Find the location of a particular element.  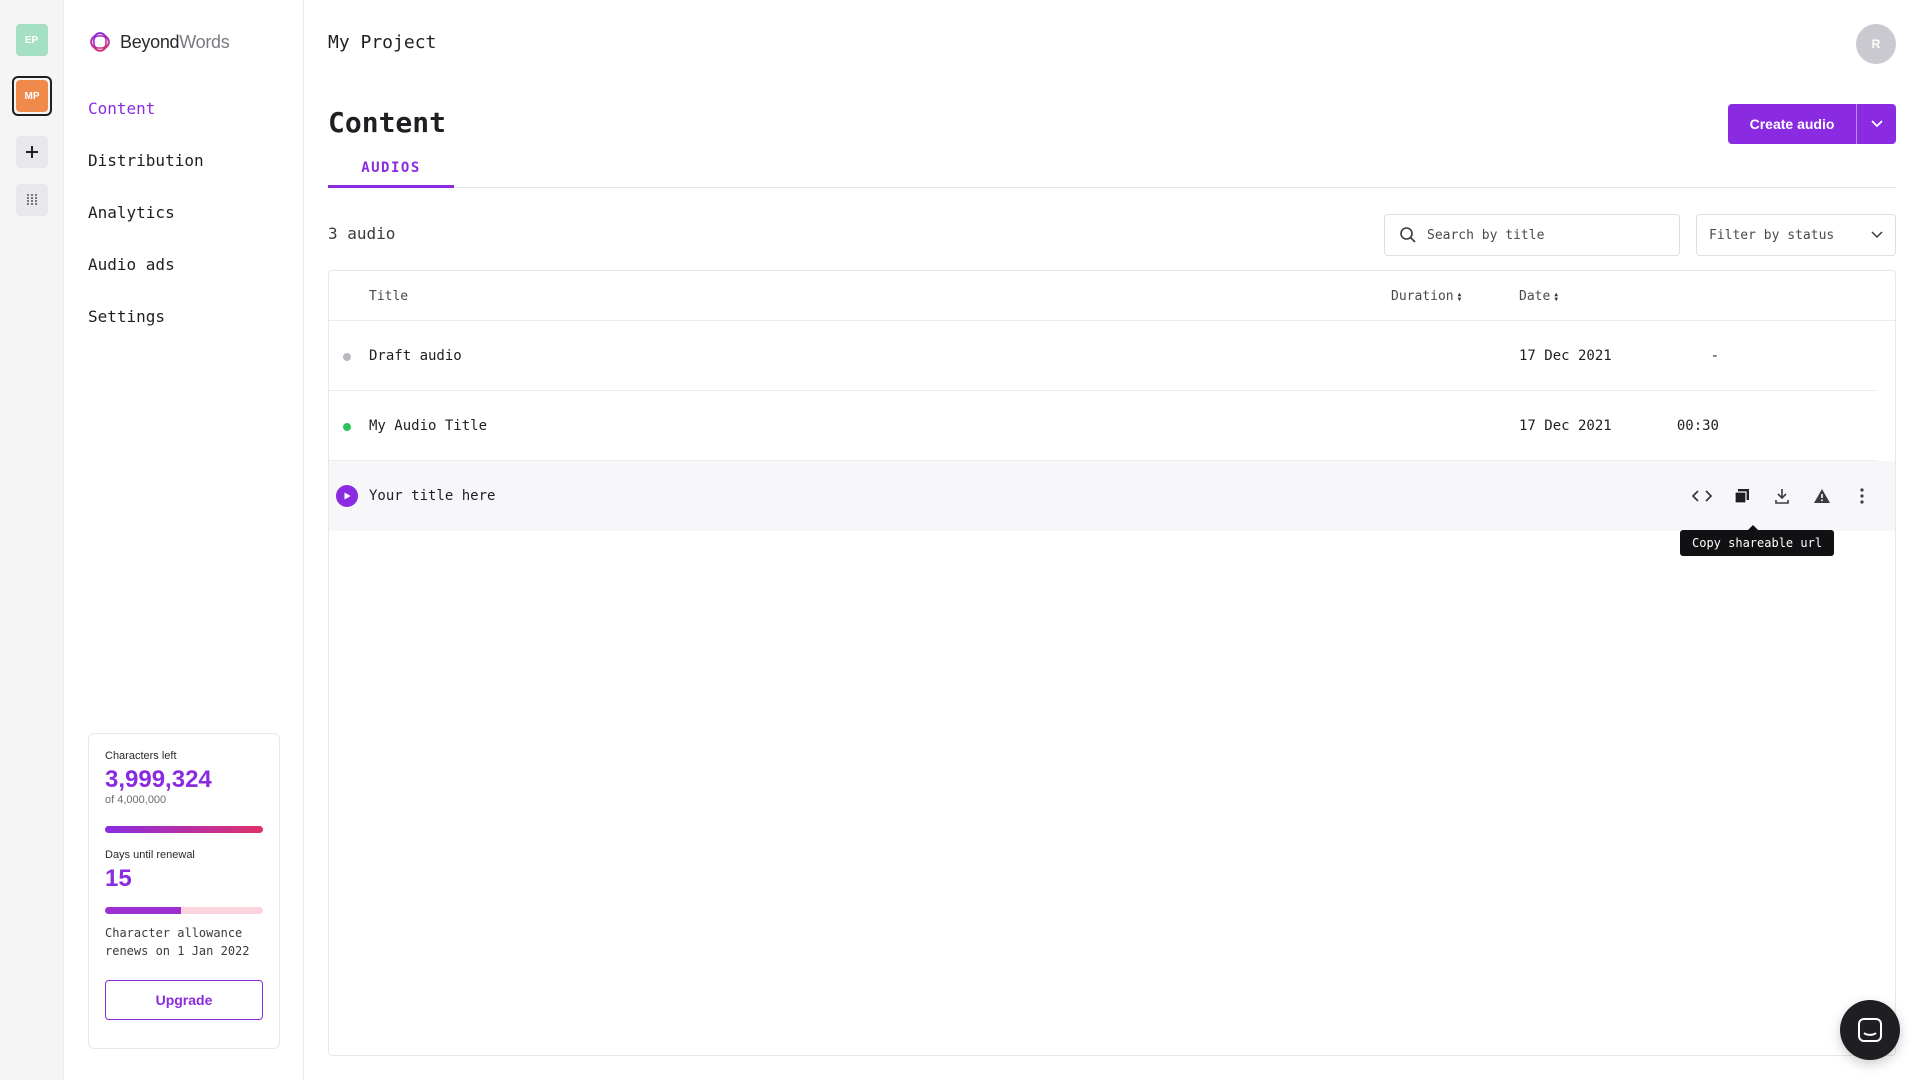

days-progress-bar is located at coordinates (184, 910).